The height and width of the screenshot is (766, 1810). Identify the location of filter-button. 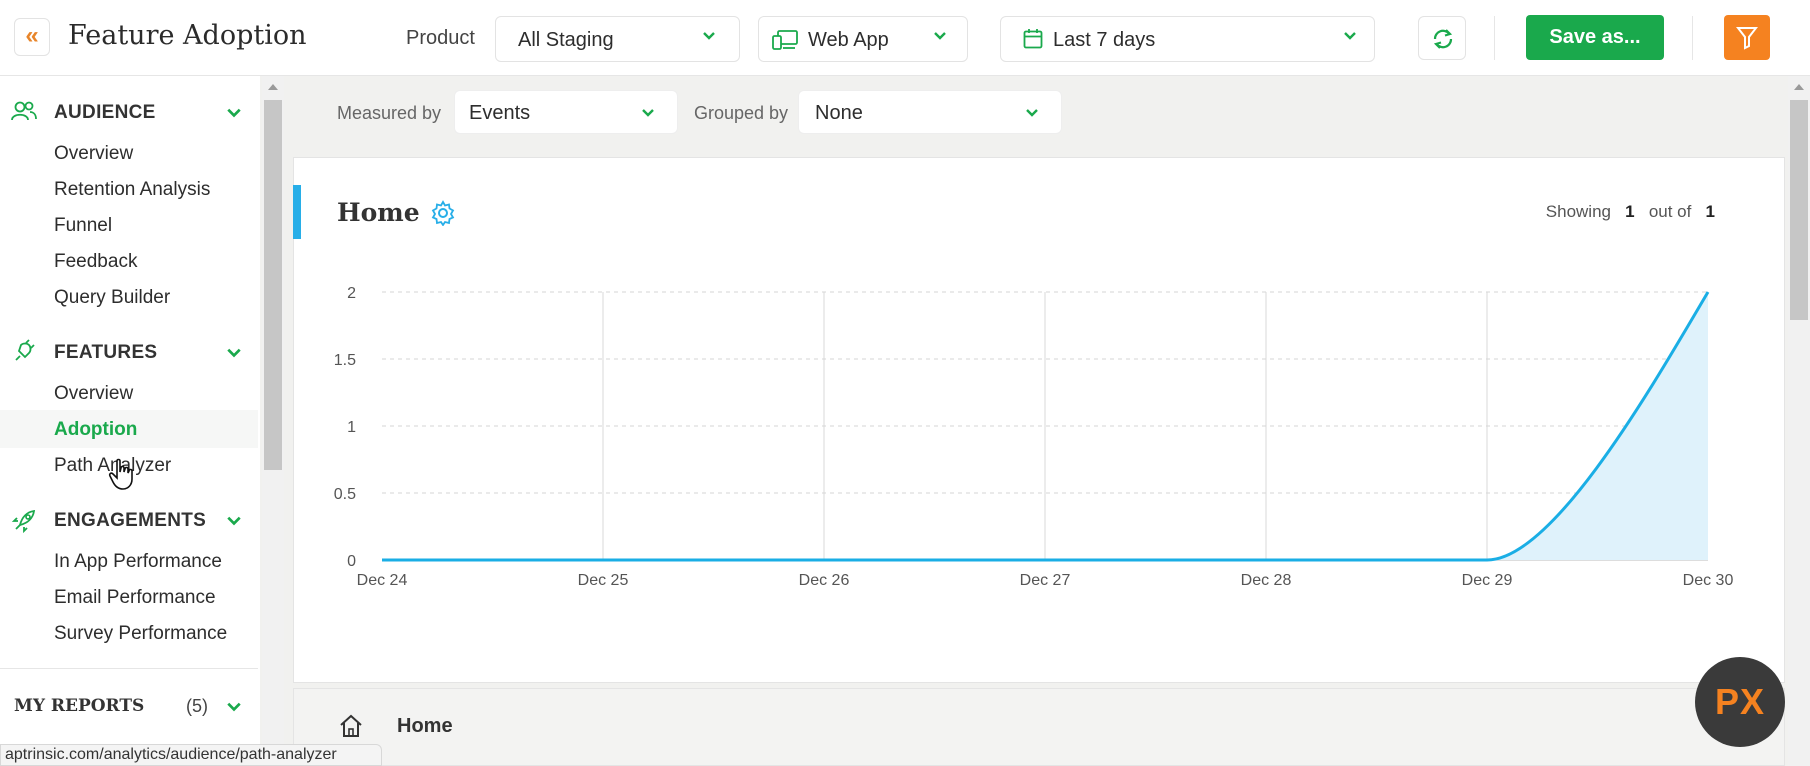
(1747, 37).